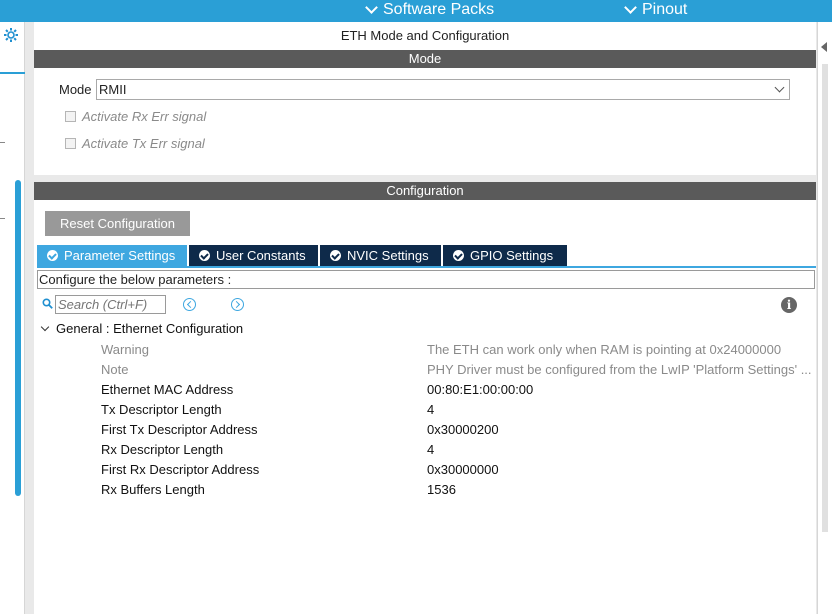  What do you see at coordinates (425, 35) in the screenshot?
I see `page-title: ETH Mode and Configuration` at bounding box center [425, 35].